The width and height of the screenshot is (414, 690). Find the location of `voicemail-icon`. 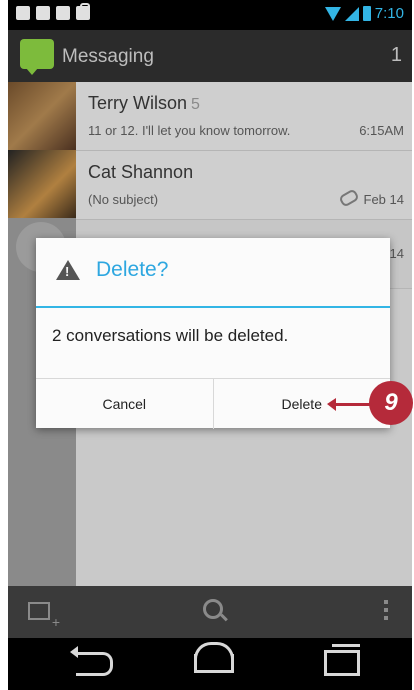

voicemail-icon is located at coordinates (43, 13).